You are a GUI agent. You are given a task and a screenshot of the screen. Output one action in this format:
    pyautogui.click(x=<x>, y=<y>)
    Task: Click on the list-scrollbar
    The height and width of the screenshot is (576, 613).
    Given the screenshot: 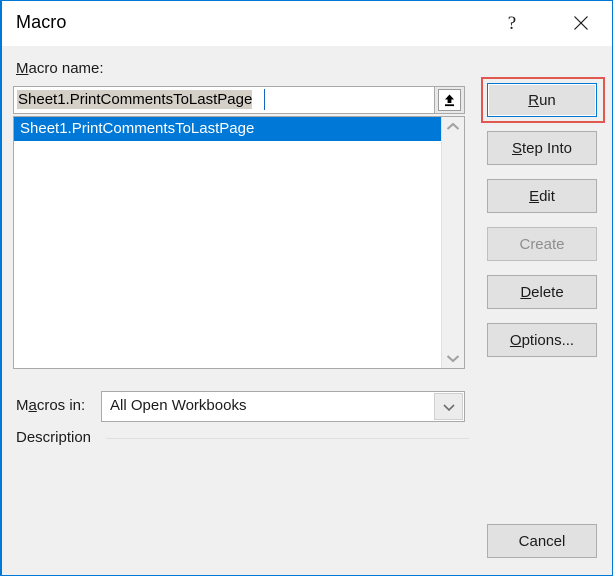 What is the action you would take?
    pyautogui.click(x=452, y=242)
    